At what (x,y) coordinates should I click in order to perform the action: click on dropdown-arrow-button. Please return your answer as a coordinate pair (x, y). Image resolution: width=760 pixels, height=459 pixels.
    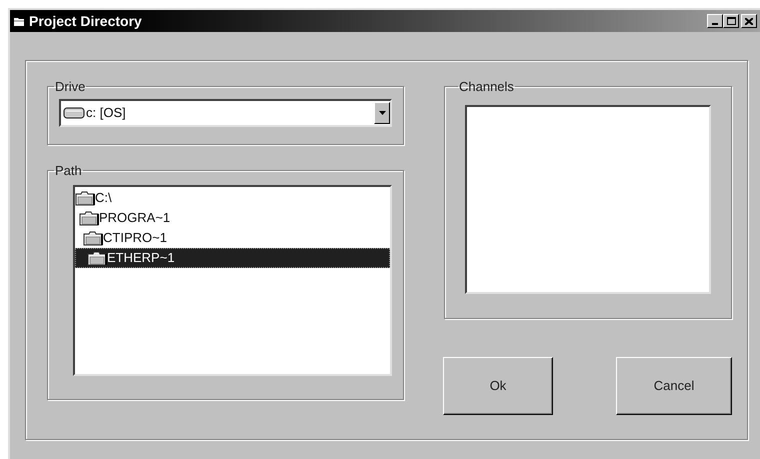
    Looking at the image, I should click on (382, 113).